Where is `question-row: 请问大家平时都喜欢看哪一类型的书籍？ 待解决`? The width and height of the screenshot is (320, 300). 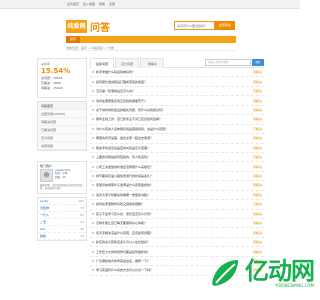
question-row: 请问大家平时都喜欢看哪一类型的书籍？ 待解决 is located at coordinates (177, 196).